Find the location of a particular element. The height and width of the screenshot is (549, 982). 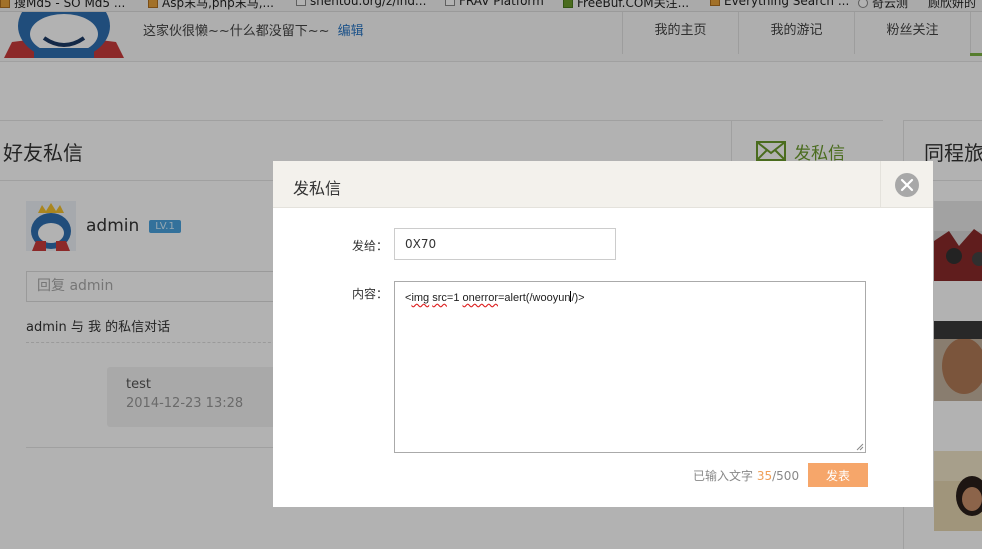

dialog-header: 发私信 is located at coordinates (603, 184).